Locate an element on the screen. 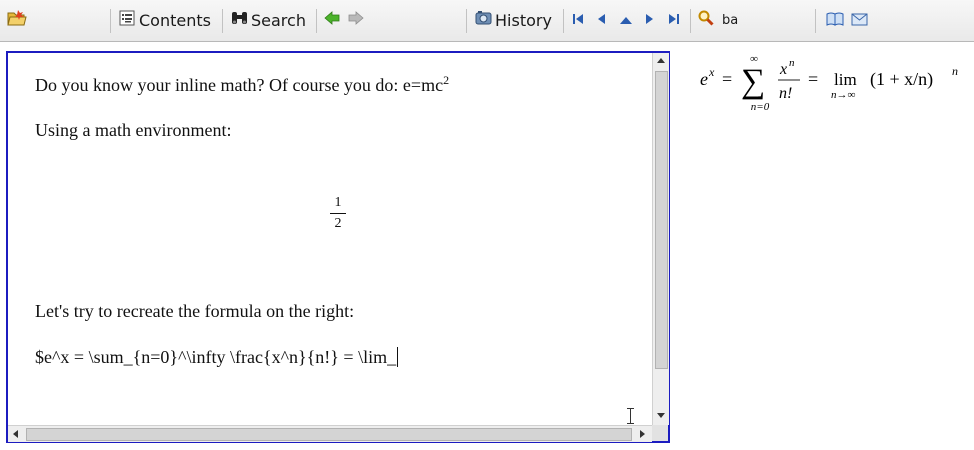  ibeam-cursor-icon is located at coordinates (630, 416).